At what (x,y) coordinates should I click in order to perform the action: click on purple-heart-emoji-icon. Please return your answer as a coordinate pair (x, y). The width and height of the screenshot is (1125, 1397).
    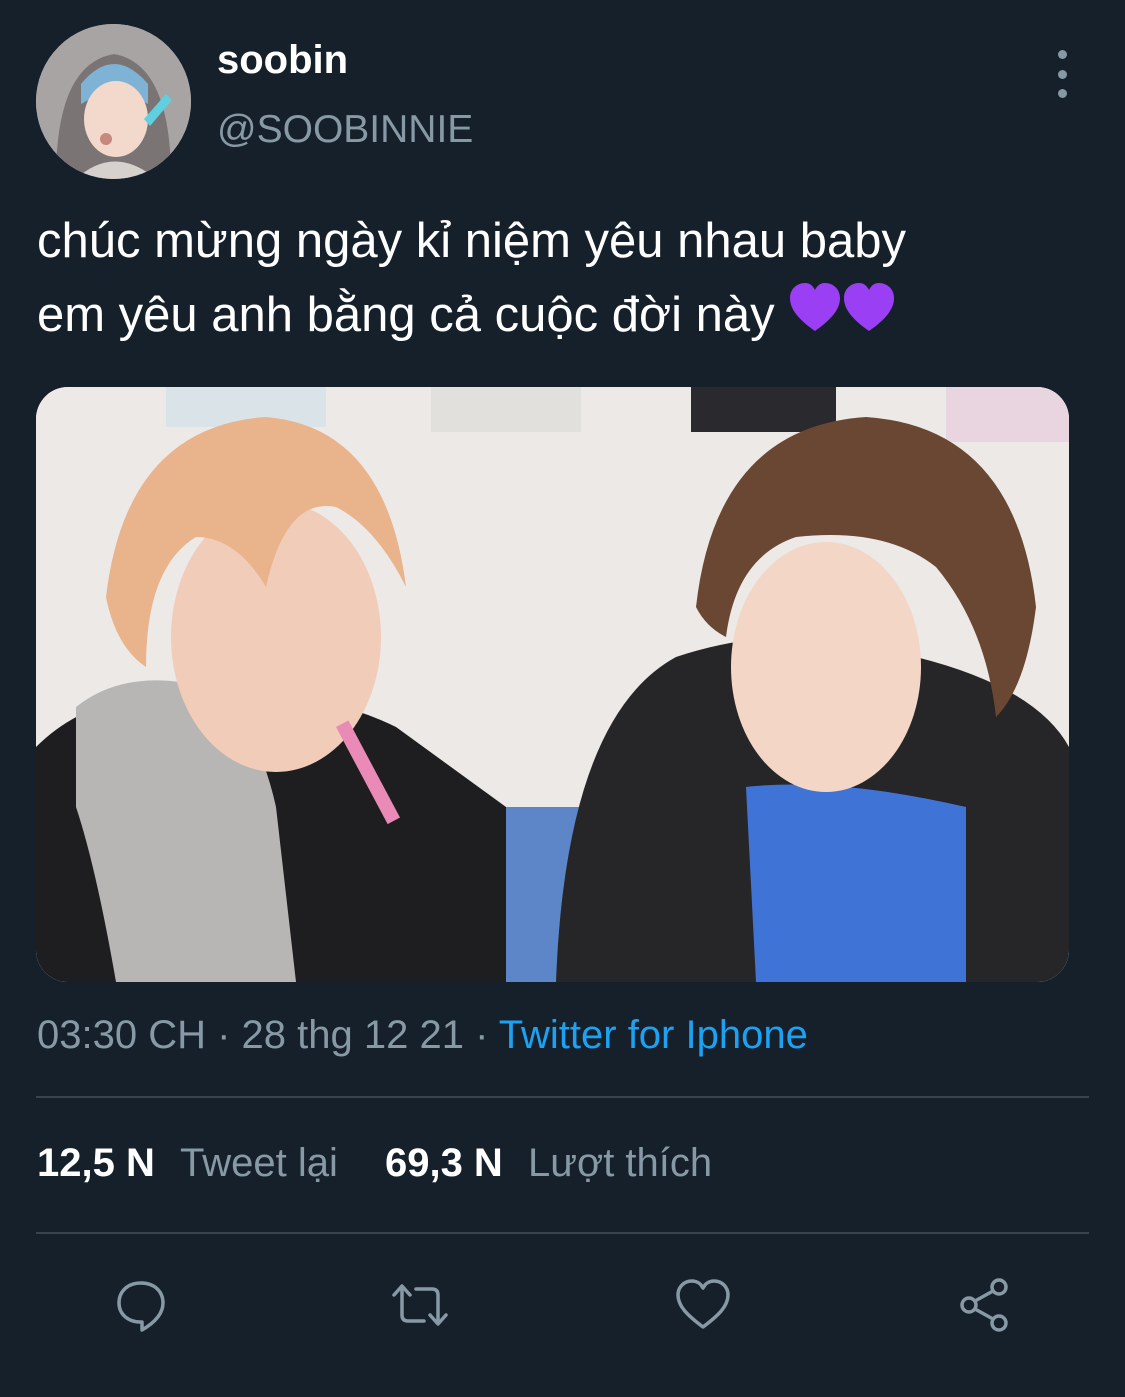
    Looking at the image, I should click on (842, 318).